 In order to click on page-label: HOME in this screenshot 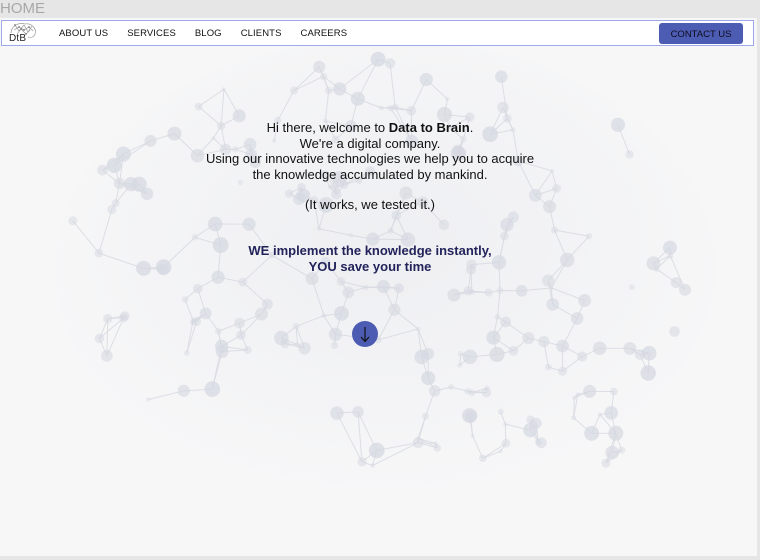, I will do `click(22, 8)`.